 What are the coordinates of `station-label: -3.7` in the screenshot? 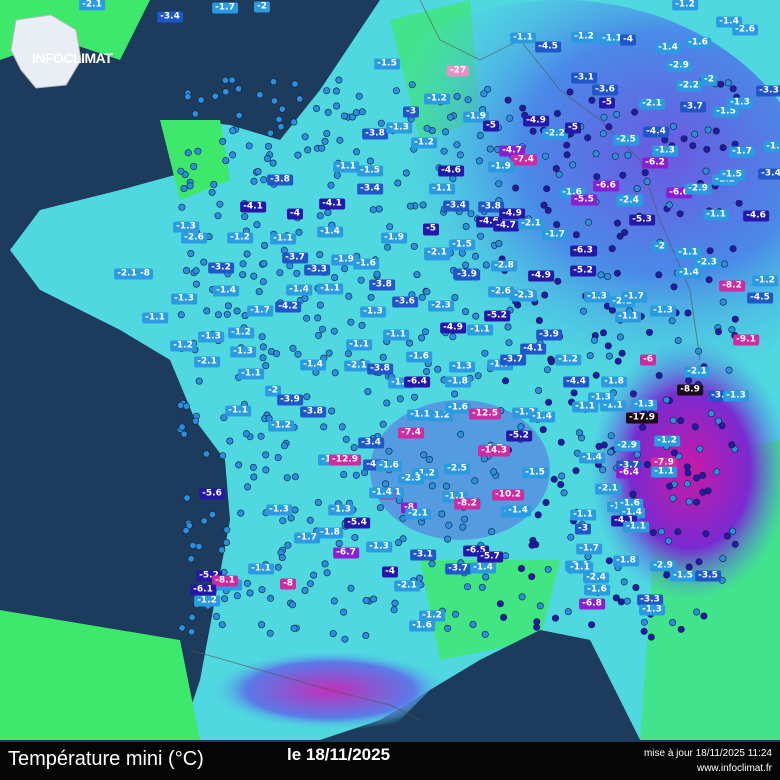 It's located at (513, 360).